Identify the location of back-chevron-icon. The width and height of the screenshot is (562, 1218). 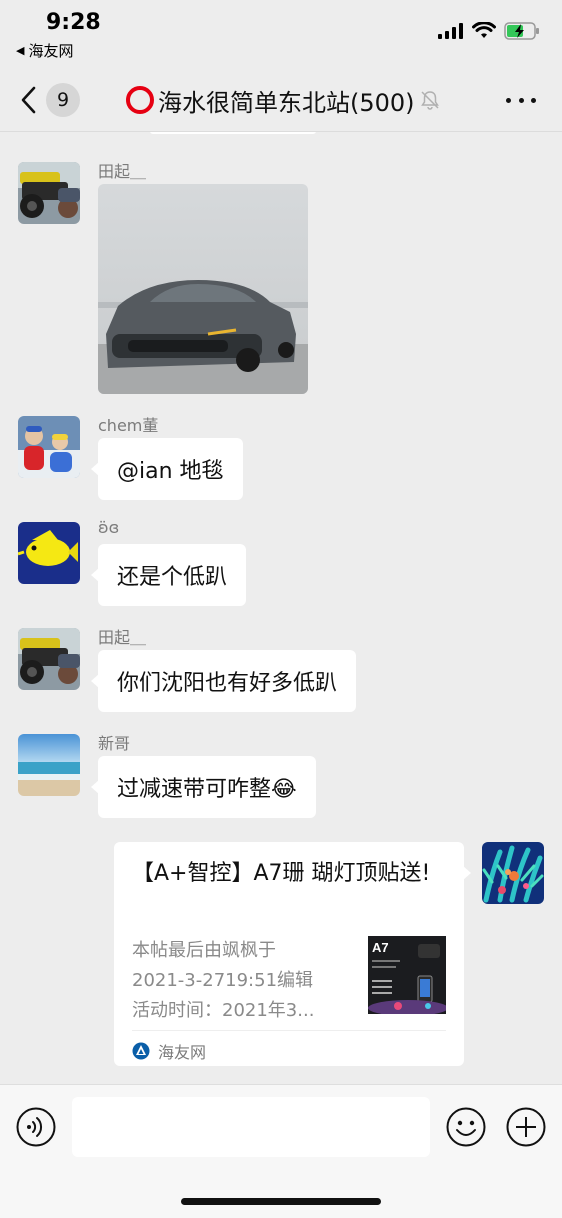
(28, 100).